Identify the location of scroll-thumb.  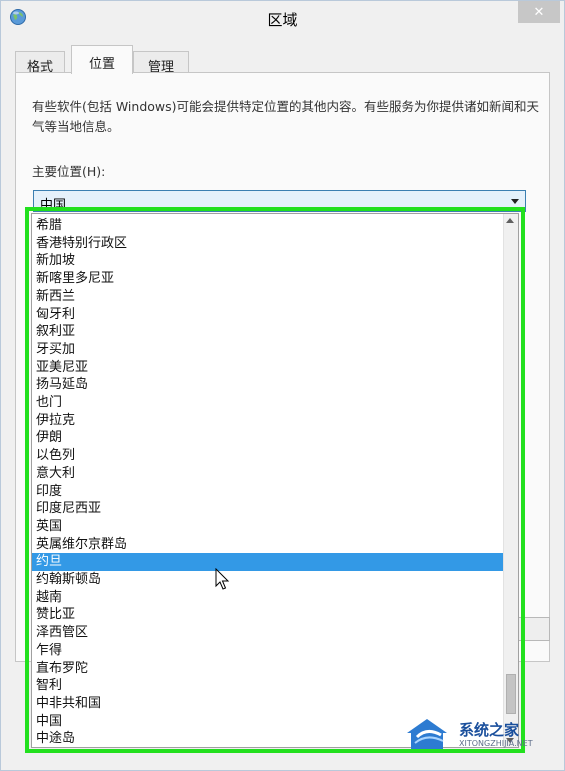
(511, 694).